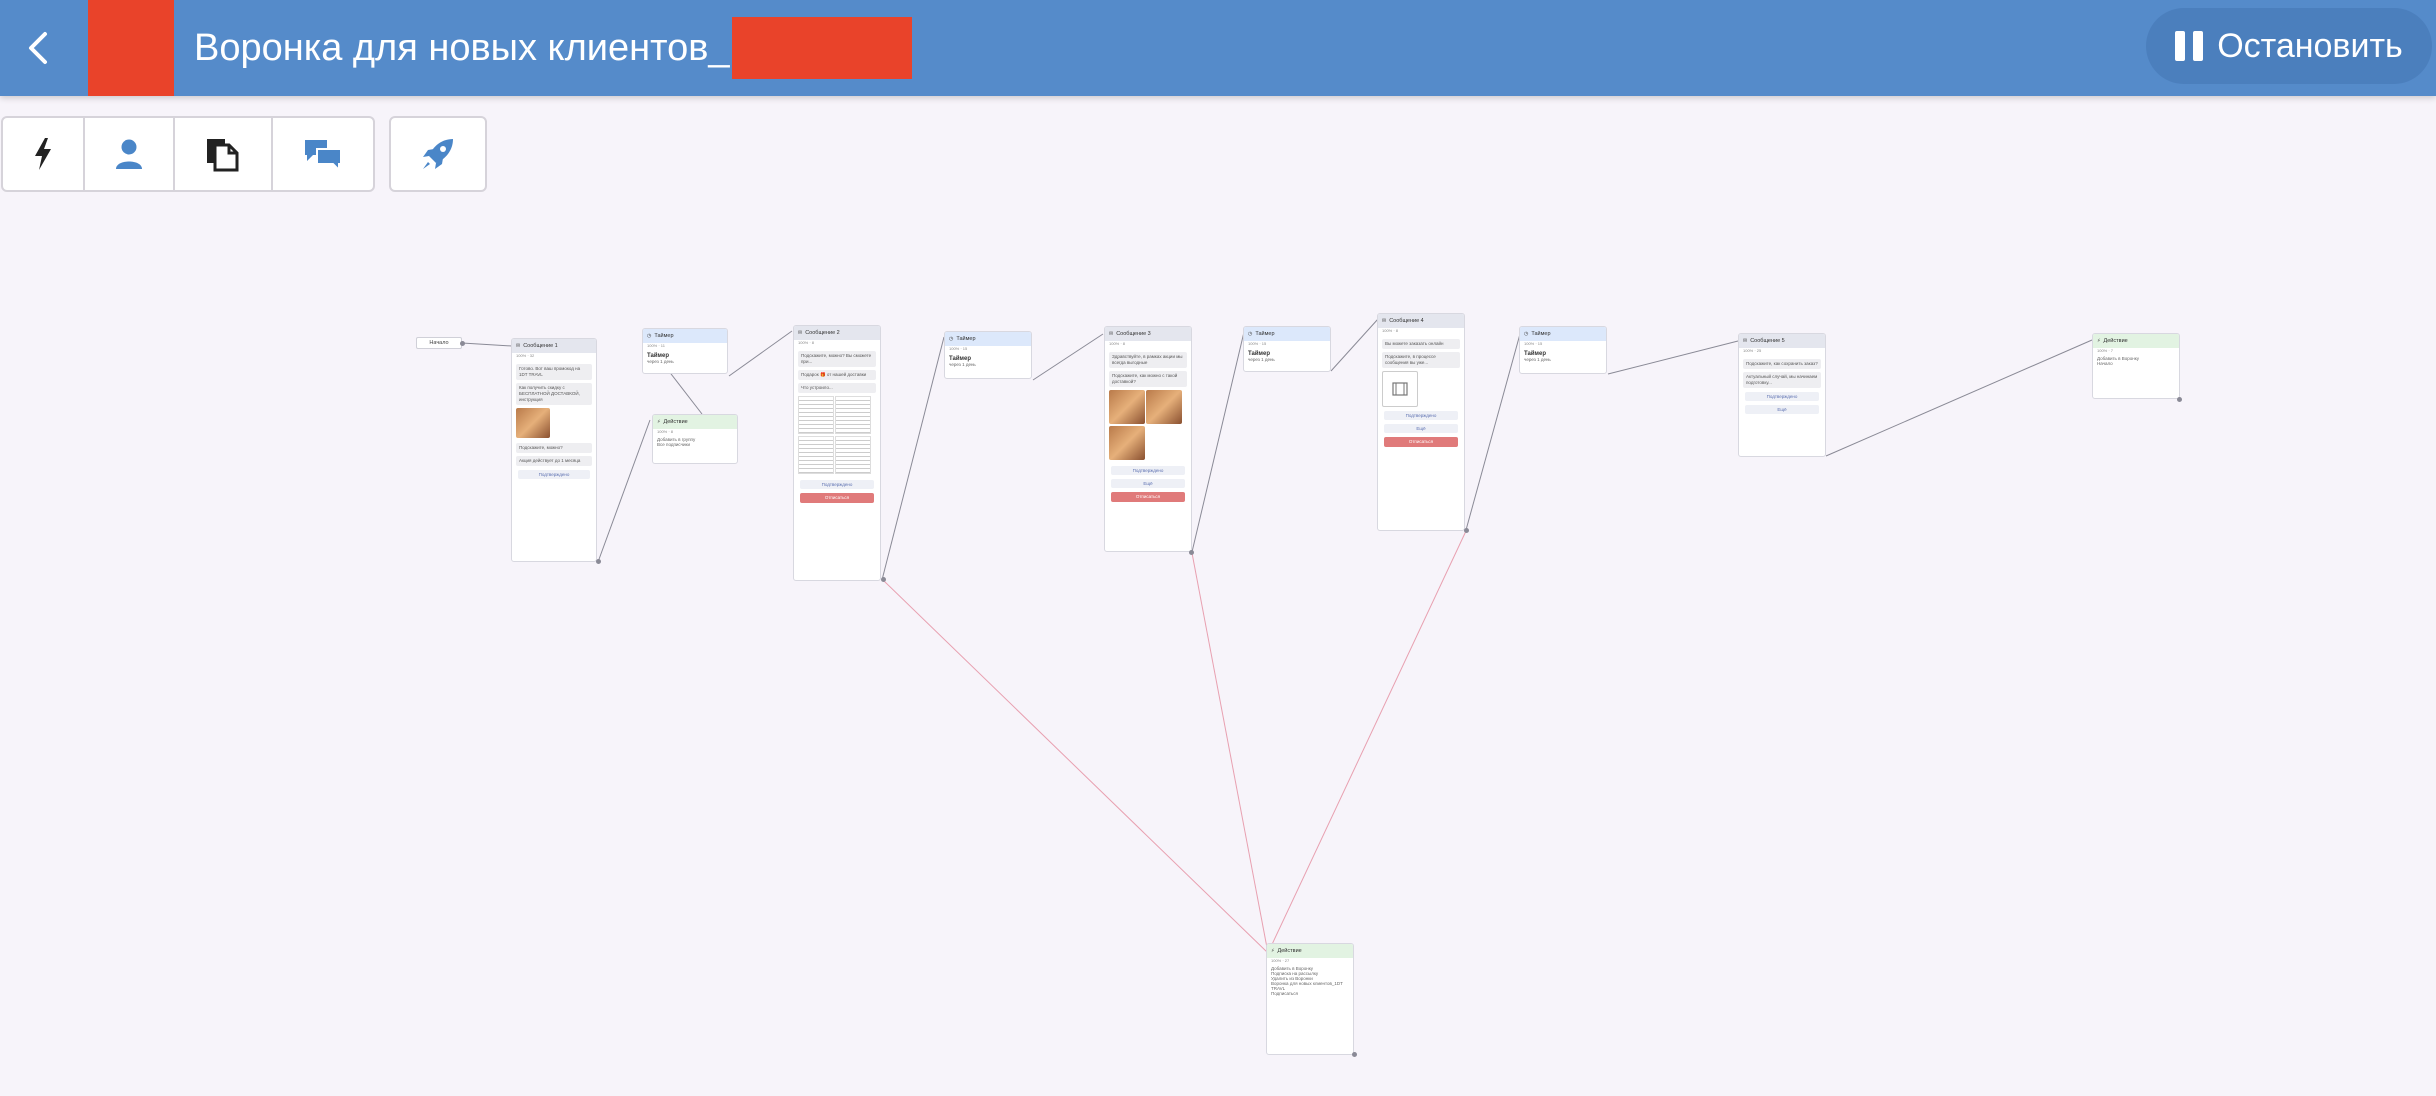  What do you see at coordinates (664, 336) in the screenshot?
I see `node-title: Таймер` at bounding box center [664, 336].